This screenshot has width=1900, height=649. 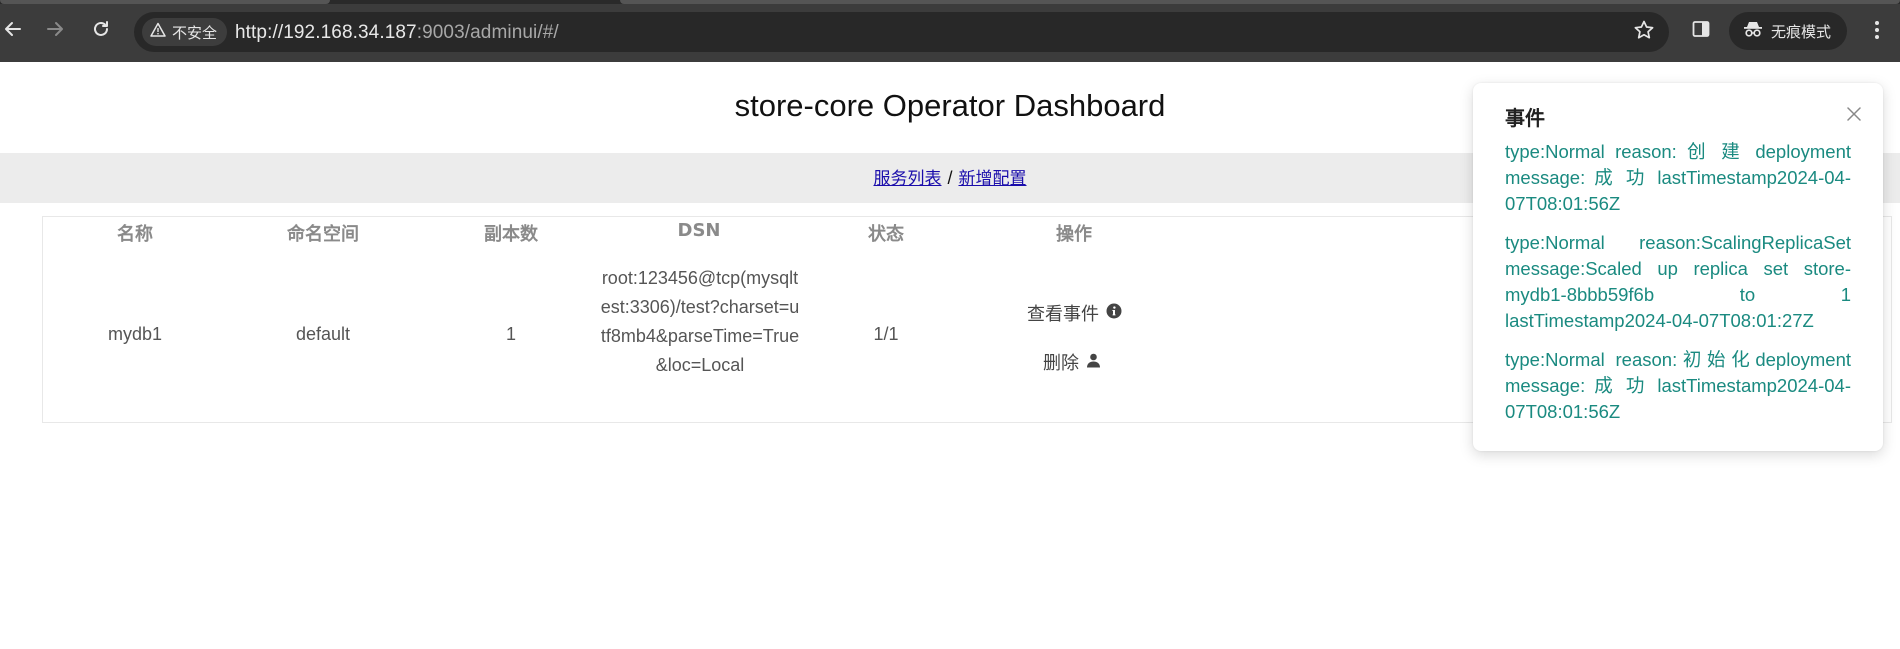 I want to click on url-text: http://192.168.34.187:9003/adminui/#/, so click(x=397, y=33).